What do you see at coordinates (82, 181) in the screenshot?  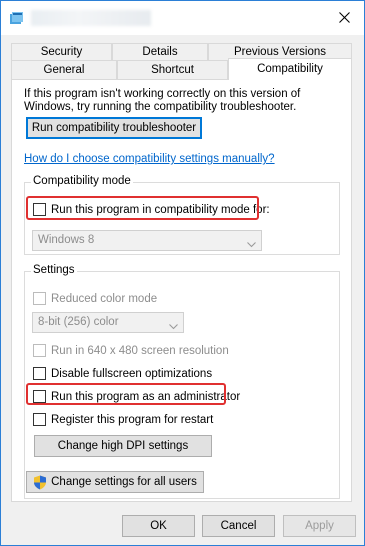 I see `compatibility-mode-label: Compatibility mode` at bounding box center [82, 181].